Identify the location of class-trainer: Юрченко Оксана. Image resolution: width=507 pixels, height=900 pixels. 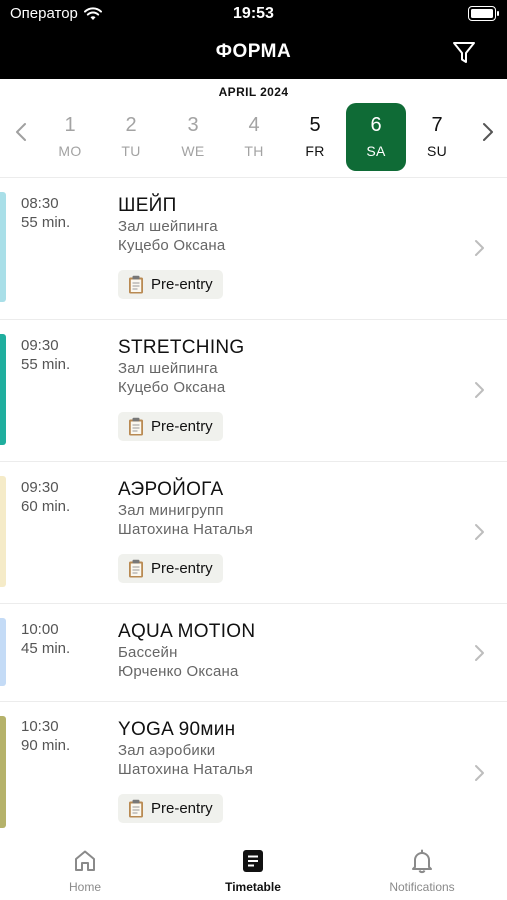
(178, 671).